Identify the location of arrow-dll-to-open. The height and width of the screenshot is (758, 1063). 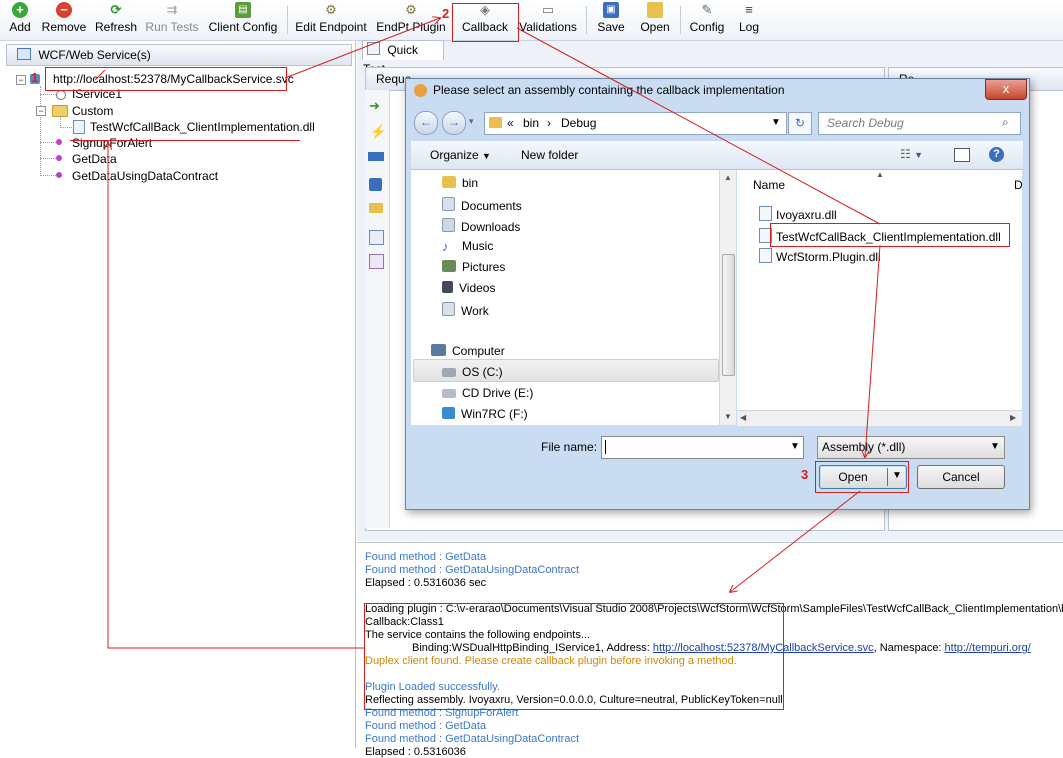
(873, 350).